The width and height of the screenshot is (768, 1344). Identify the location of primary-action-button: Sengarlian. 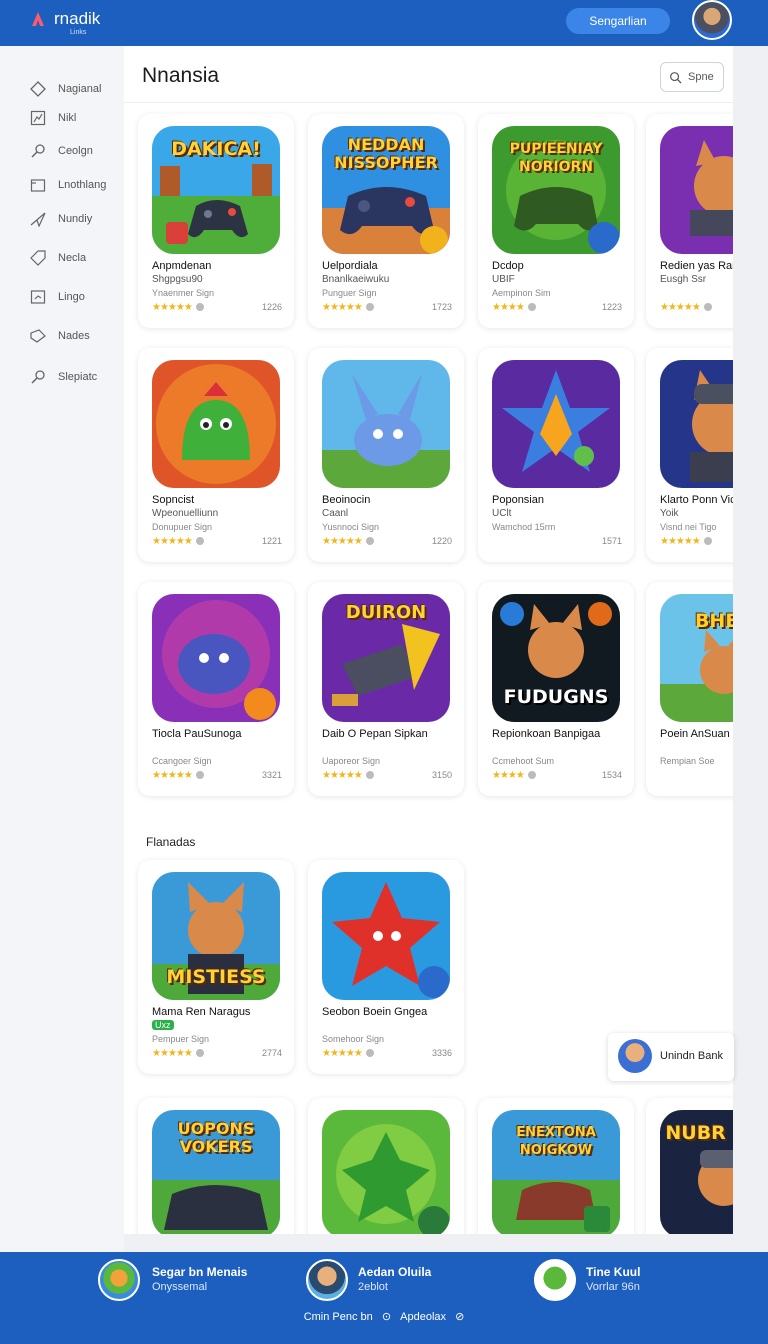
(618, 21).